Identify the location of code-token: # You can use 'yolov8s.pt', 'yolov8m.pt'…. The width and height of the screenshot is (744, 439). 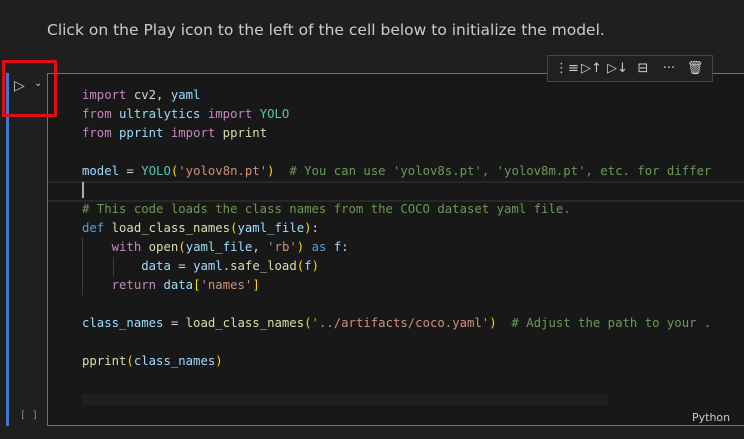
(493, 171).